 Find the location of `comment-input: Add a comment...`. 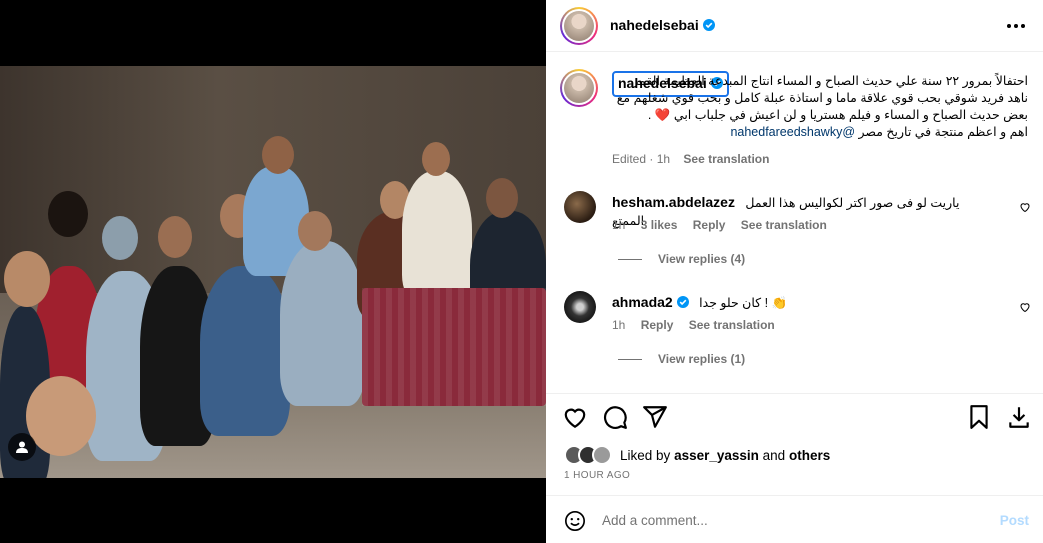

comment-input: Add a comment... is located at coordinates (655, 520).